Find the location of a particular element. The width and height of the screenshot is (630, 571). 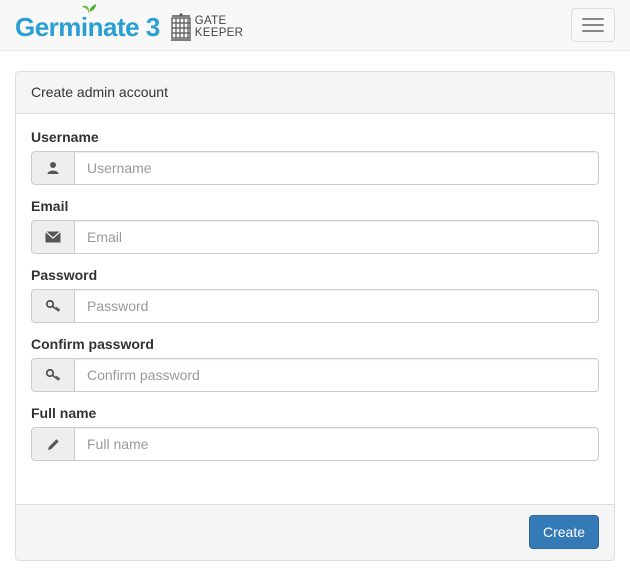

email-input-group is located at coordinates (315, 237).